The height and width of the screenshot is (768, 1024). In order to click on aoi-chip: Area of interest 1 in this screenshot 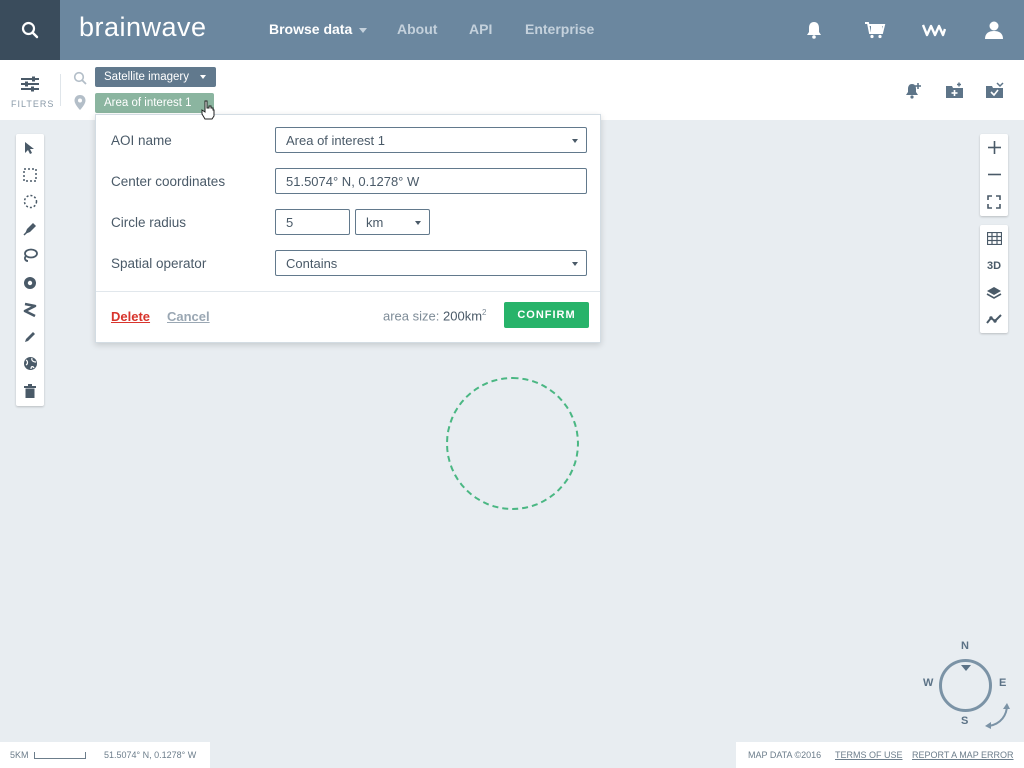, I will do `click(154, 103)`.